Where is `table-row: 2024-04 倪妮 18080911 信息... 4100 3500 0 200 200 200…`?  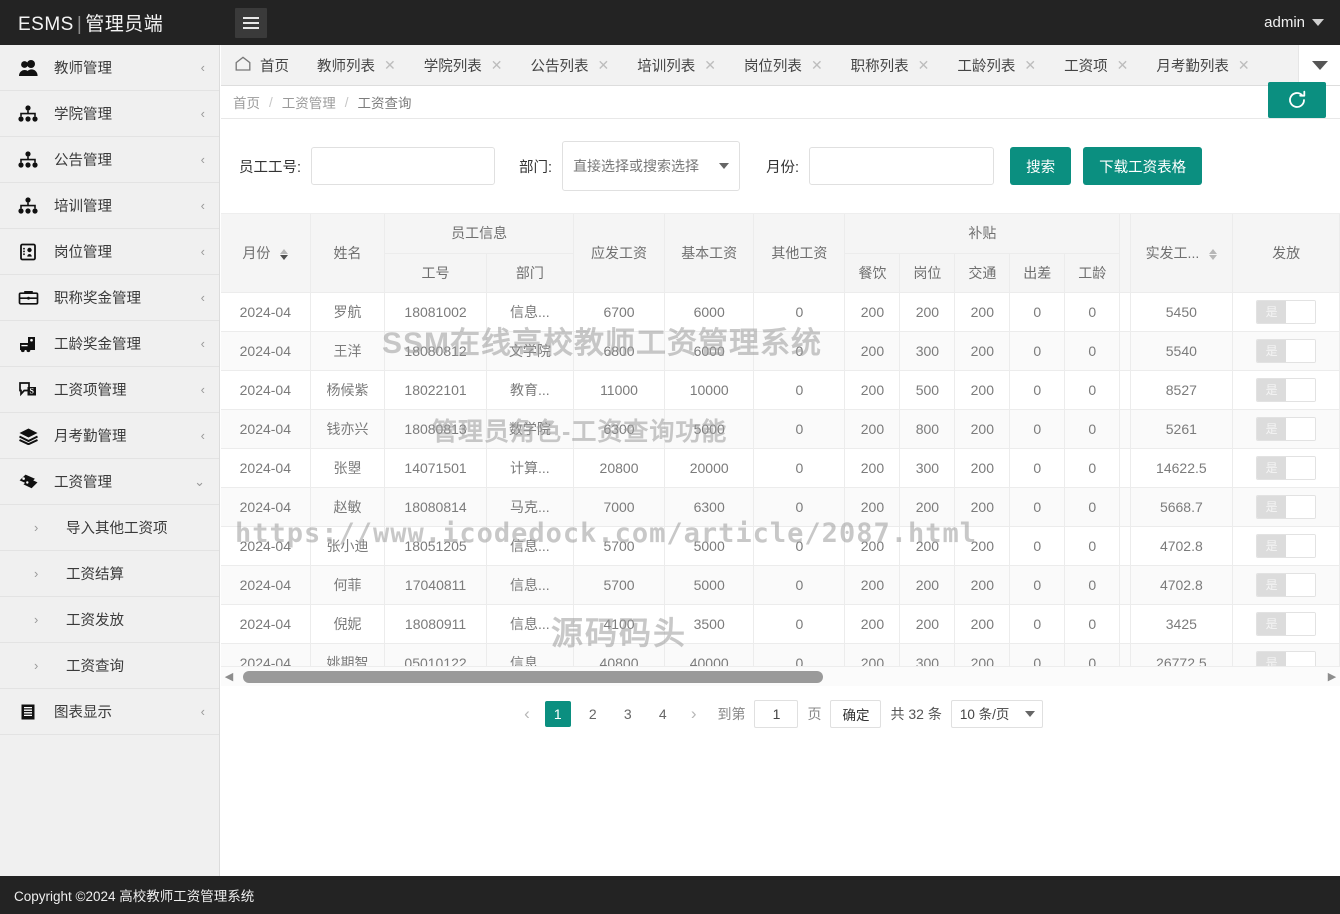
table-row: 2024-04 倪妮 18080911 信息... 4100 3500 0 200 200 200… is located at coordinates (780, 624).